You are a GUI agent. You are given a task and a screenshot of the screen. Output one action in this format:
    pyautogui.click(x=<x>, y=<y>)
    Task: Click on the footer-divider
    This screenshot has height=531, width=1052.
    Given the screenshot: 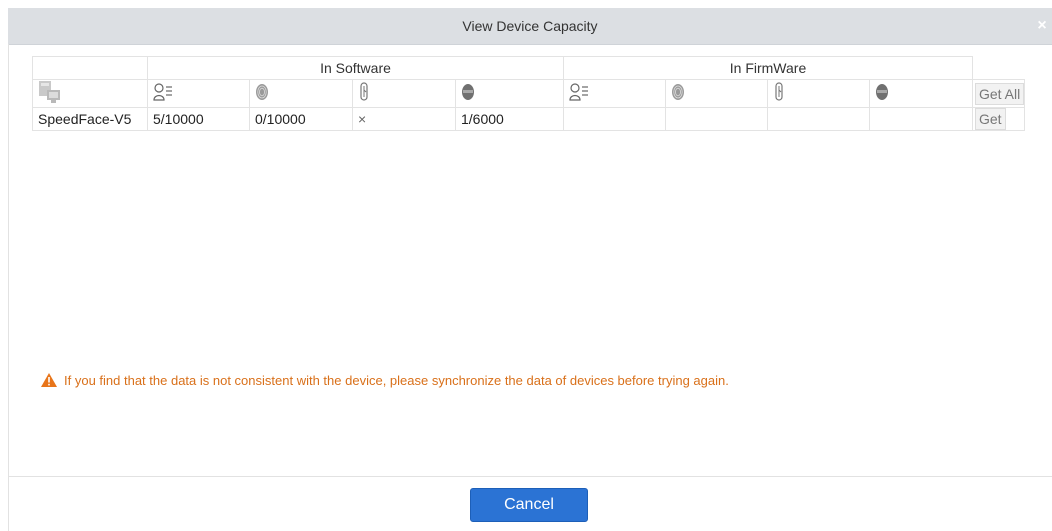 What is the action you would take?
    pyautogui.click(x=530, y=476)
    